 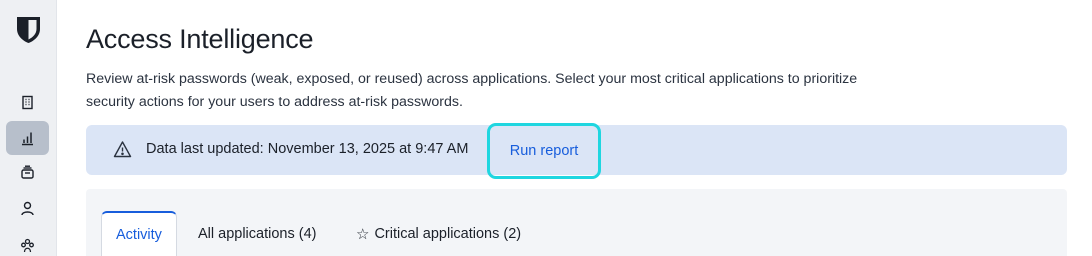 I want to click on tab-all-applications: All applications (4), so click(x=257, y=233).